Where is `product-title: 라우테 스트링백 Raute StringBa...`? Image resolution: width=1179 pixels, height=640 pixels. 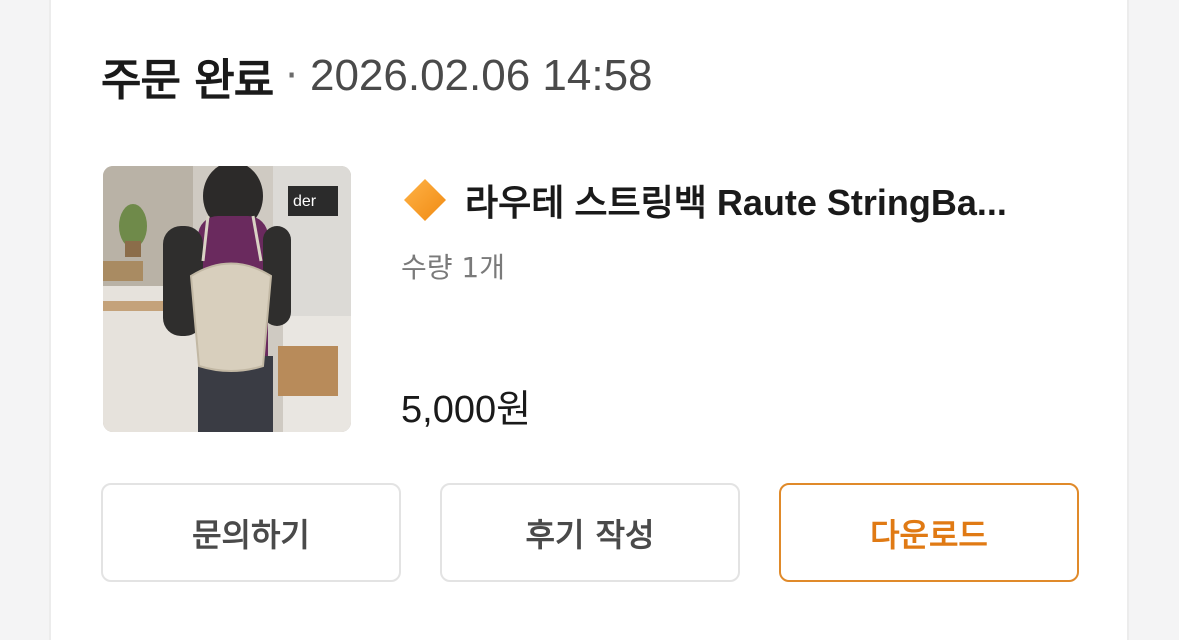 product-title: 라우테 스트링백 Raute StringBa... is located at coordinates (736, 202).